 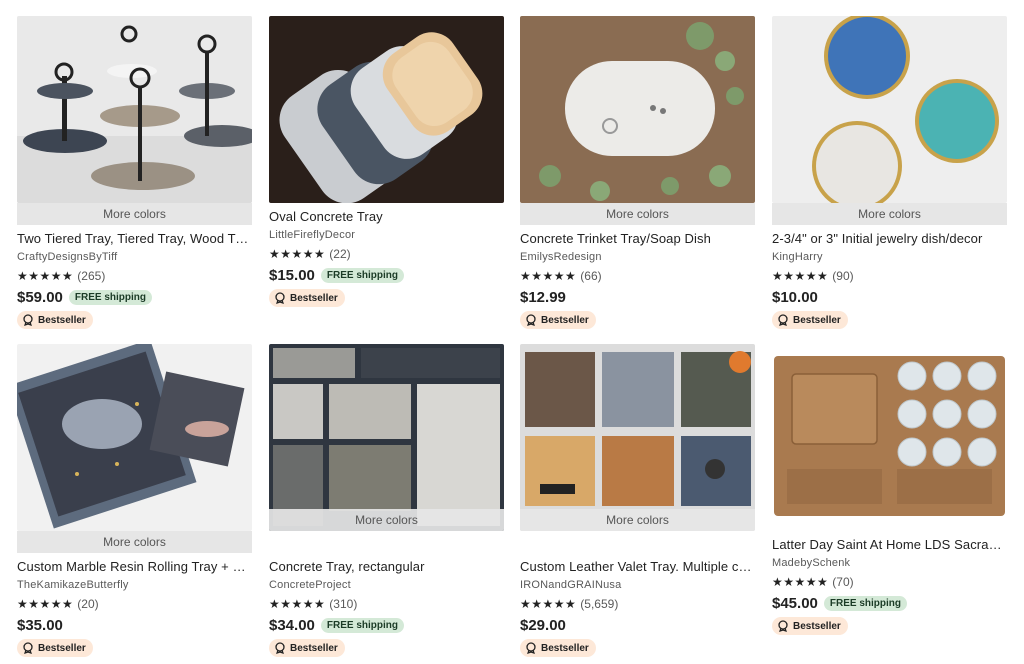 I want to click on price: $59.00, so click(x=40, y=297).